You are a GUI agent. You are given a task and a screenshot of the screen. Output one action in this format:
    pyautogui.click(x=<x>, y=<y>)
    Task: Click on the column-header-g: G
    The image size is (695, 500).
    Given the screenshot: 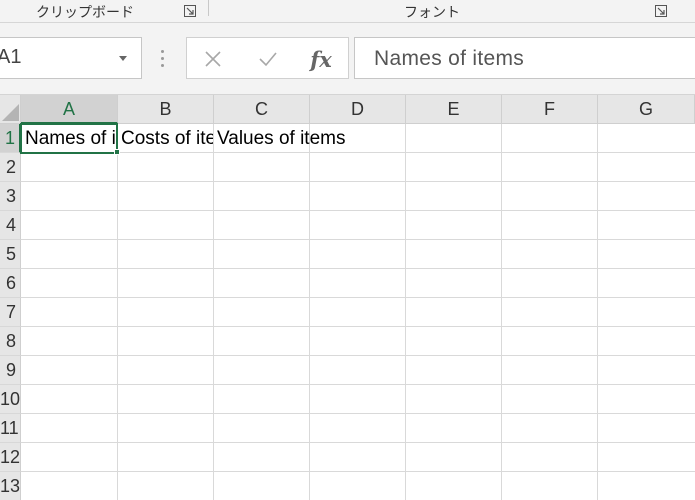 What is the action you would take?
    pyautogui.click(x=646, y=109)
    